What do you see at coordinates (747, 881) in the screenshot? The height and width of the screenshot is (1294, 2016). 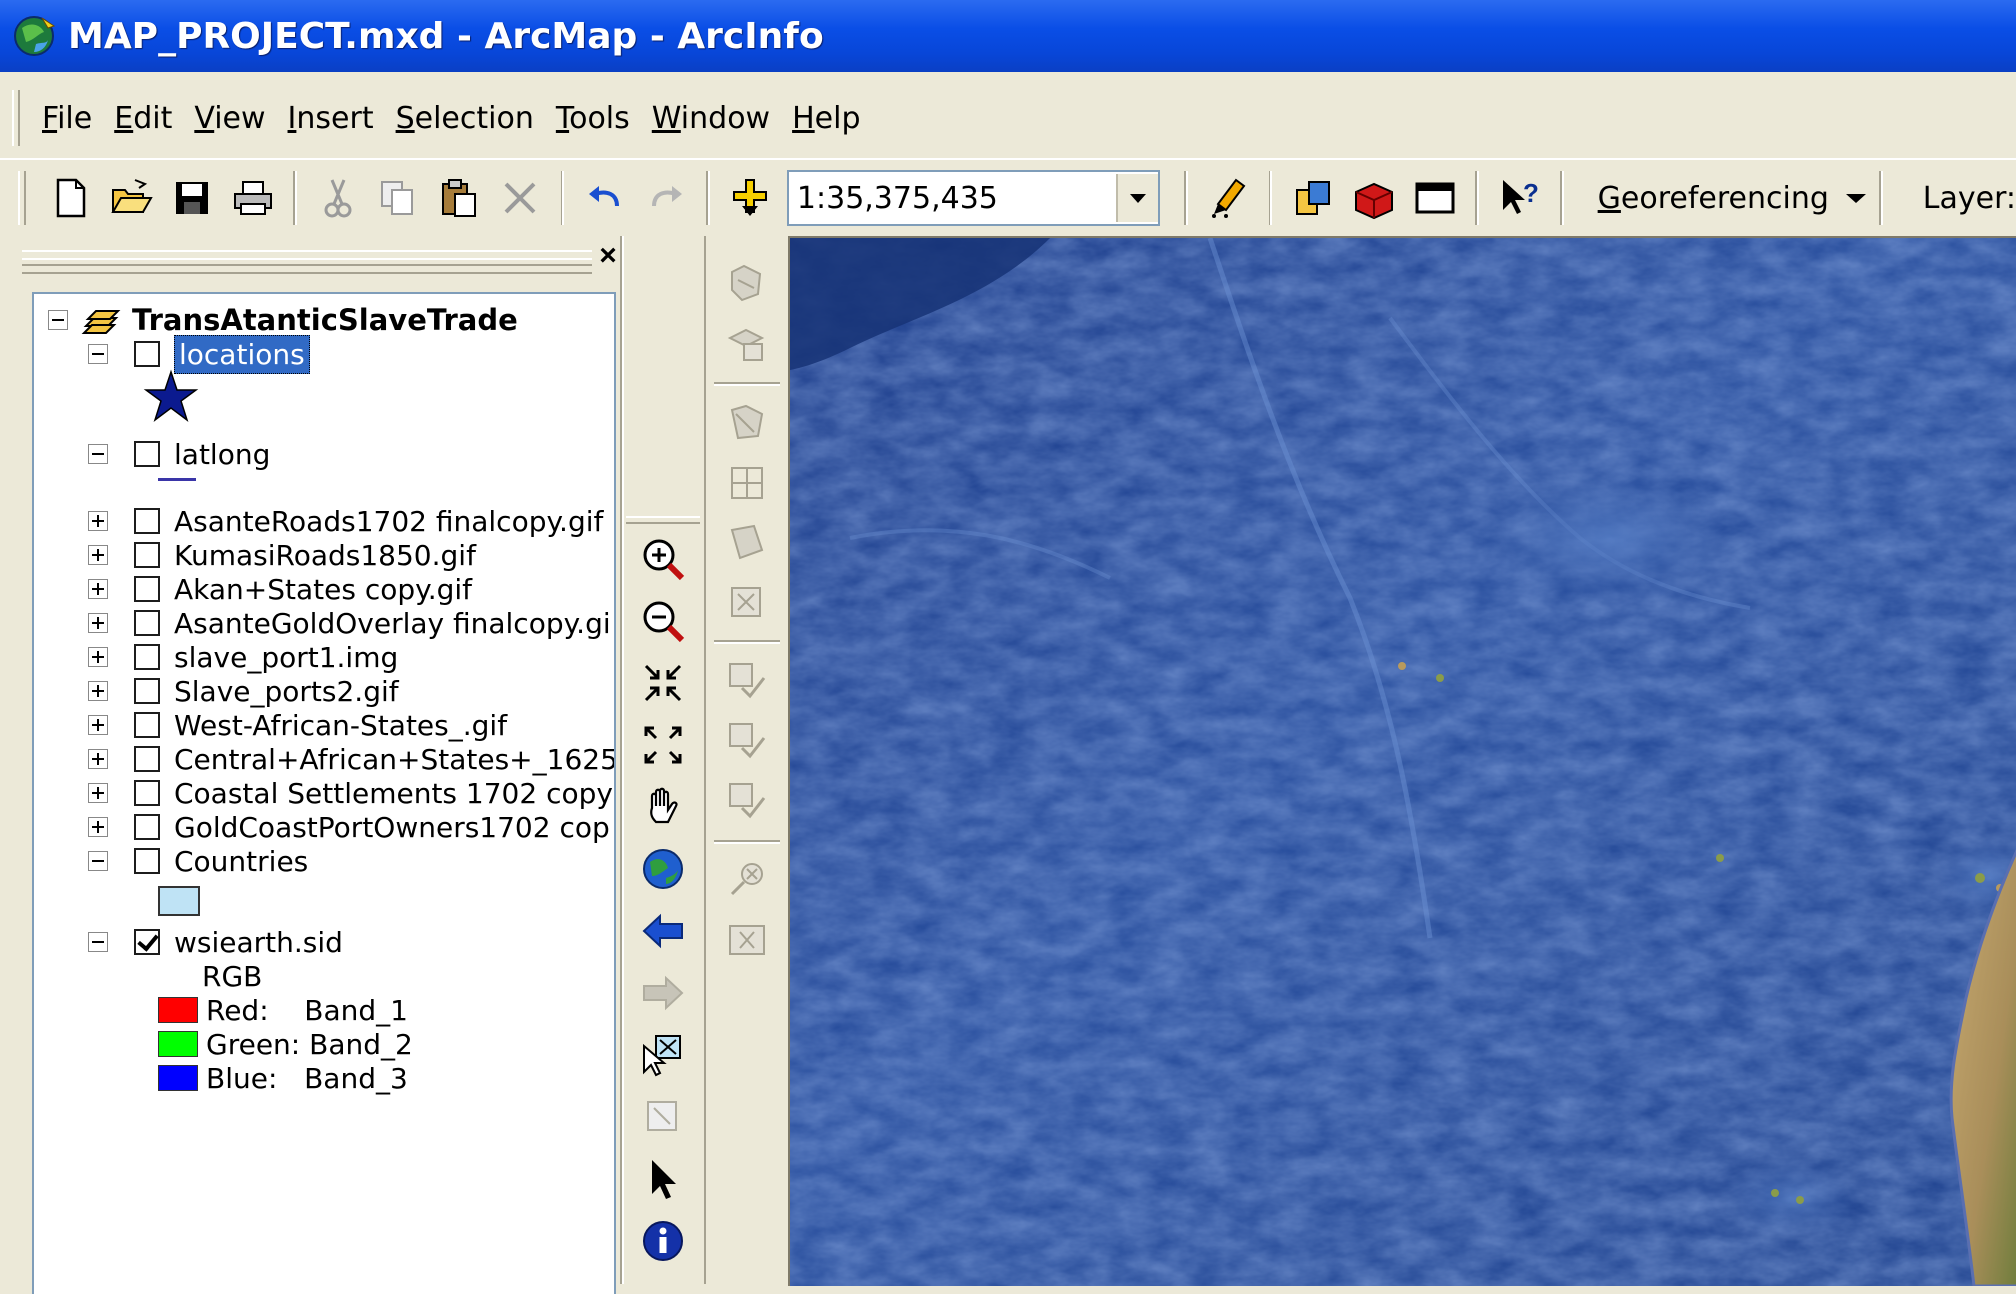 I see `delete-link-button` at bounding box center [747, 881].